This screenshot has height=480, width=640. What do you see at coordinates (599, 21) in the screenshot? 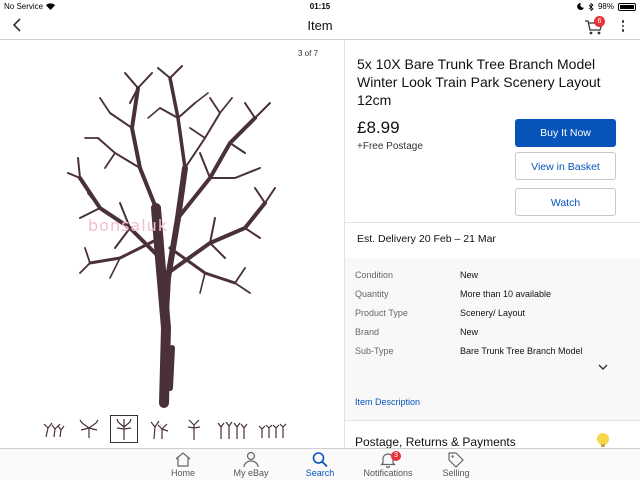
I see `cart-count-badge: 6` at bounding box center [599, 21].